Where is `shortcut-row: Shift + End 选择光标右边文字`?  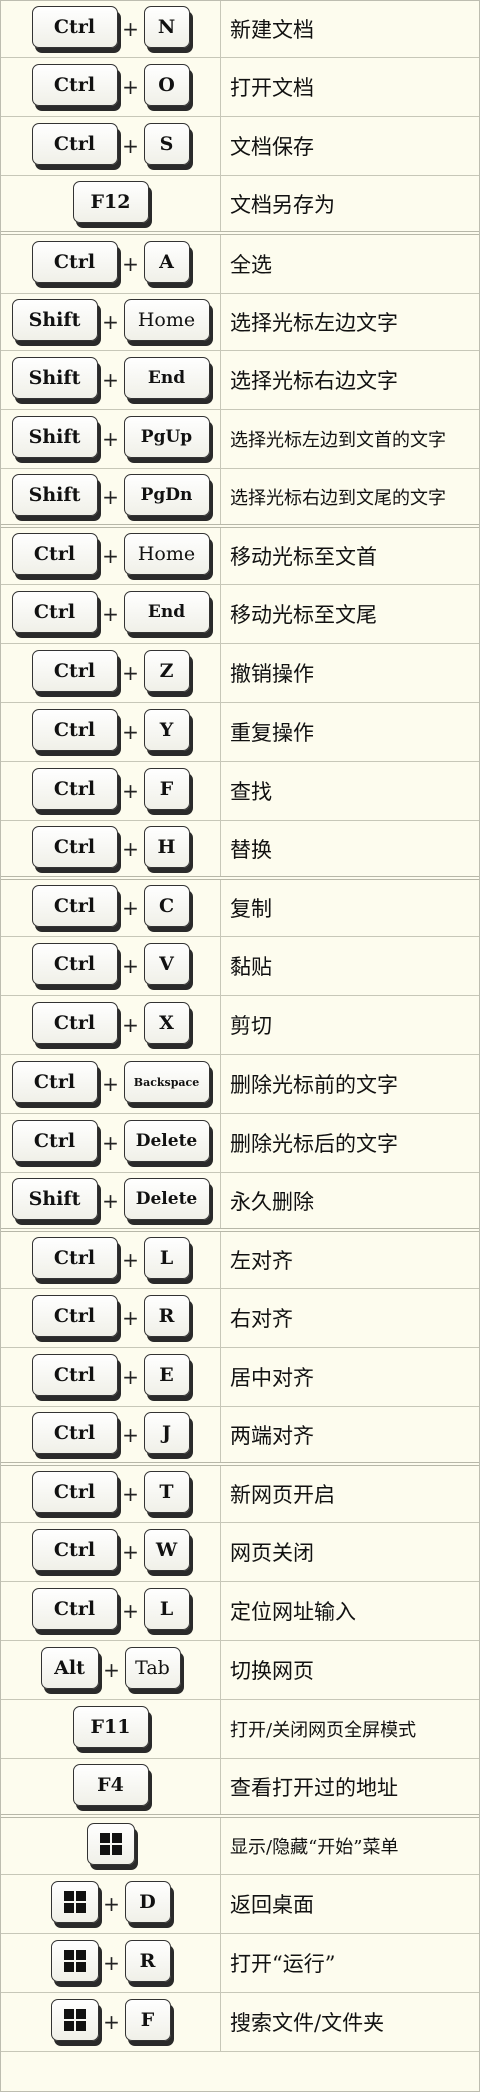
shortcut-row: Shift + End 选择光标右边文字 is located at coordinates (240, 380).